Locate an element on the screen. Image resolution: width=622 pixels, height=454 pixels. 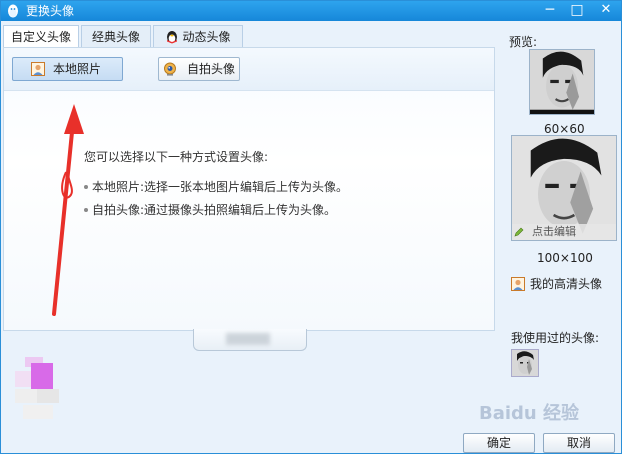
local-photo-label: 本地照片 is located at coordinates (77, 69).